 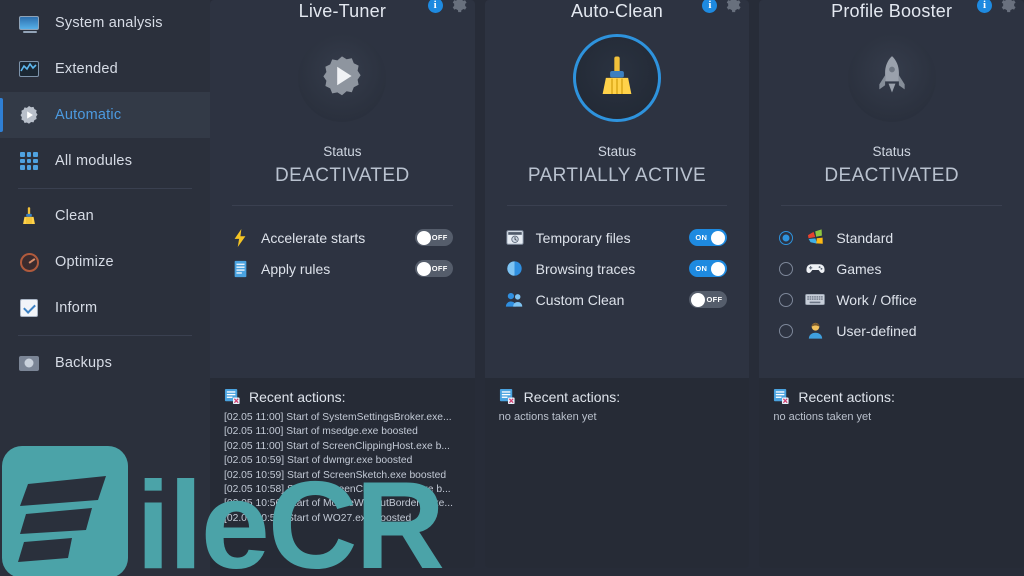 I want to click on card-header: Auto-Clean i, so click(x=617, y=11).